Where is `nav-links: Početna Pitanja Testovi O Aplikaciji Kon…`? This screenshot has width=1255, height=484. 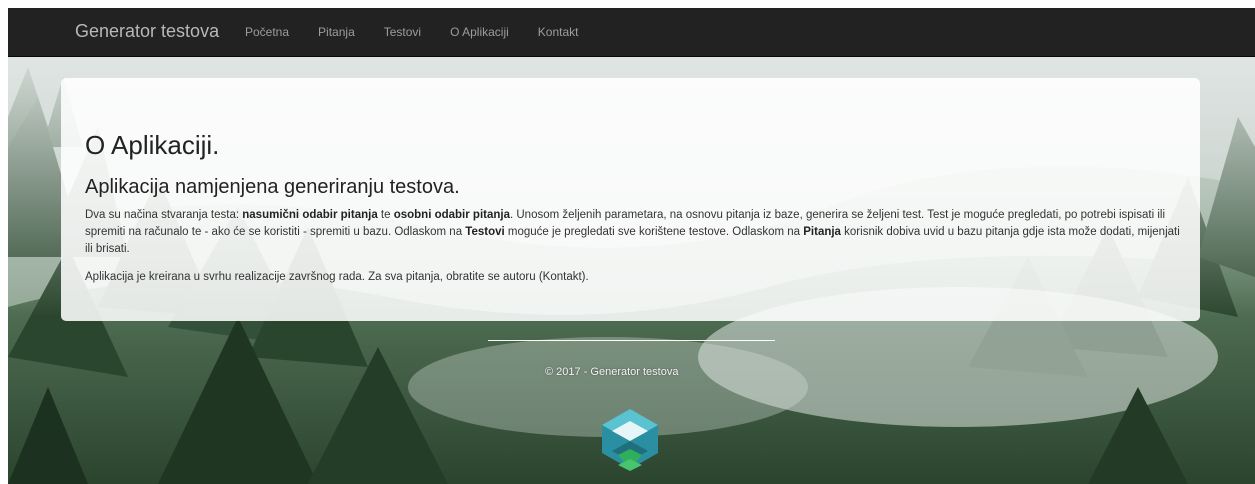 nav-links: Početna Pitanja Testovi O Aplikaciji Kon… is located at coordinates (426, 32).